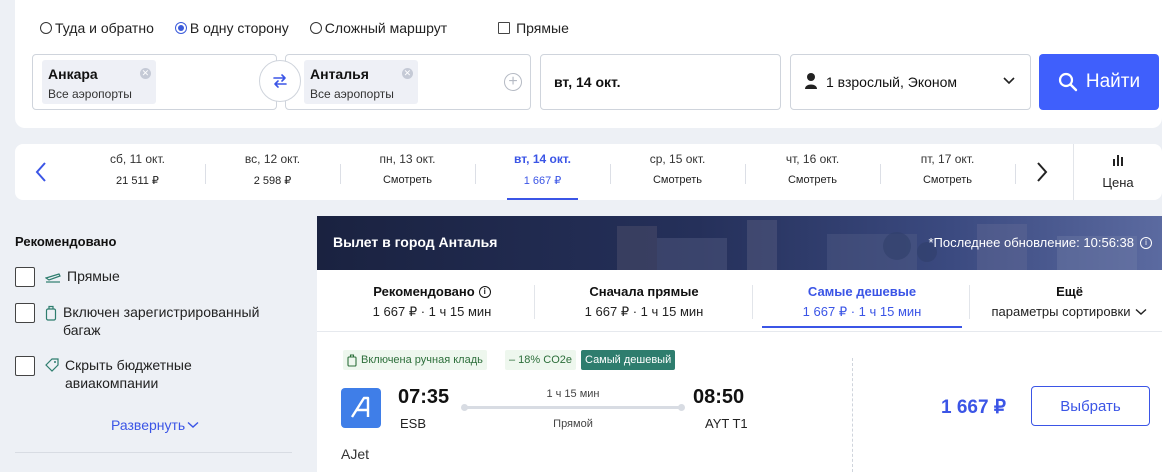 The height and width of the screenshot is (472, 1162). Describe the element at coordinates (677, 159) in the screenshot. I see `date-tab-label: ср, 15 окт.` at that location.